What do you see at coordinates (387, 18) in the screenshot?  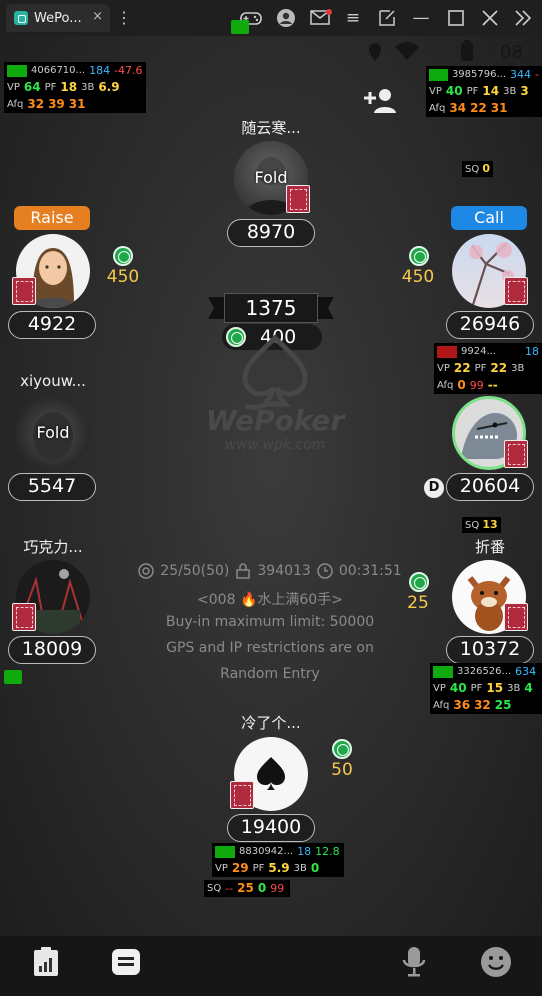 I see `pin-window-icon` at bounding box center [387, 18].